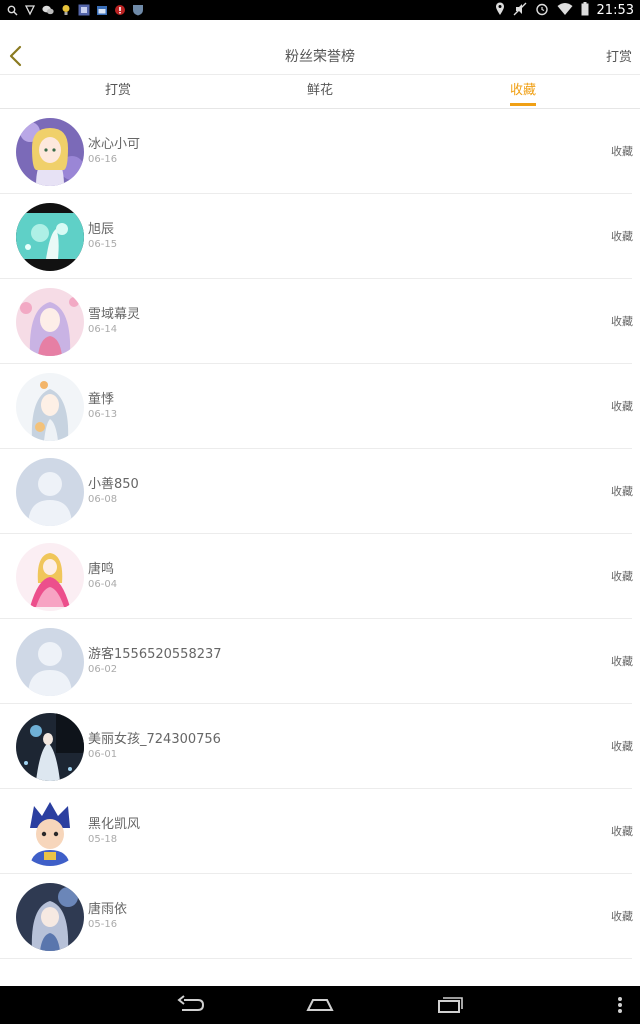 This screenshot has height=1024, width=640. What do you see at coordinates (101, 569) in the screenshot?
I see `user-name: 唐鸣` at bounding box center [101, 569].